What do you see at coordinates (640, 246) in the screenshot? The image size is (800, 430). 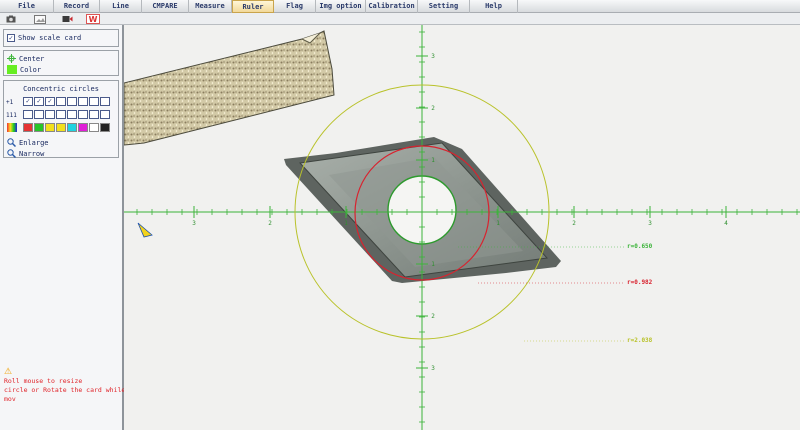 I see `green-radius-reading: r=0.650` at bounding box center [640, 246].